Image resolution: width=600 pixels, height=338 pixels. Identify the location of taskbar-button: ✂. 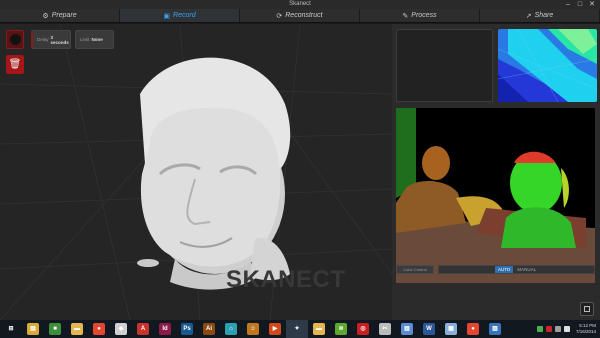
(385, 329).